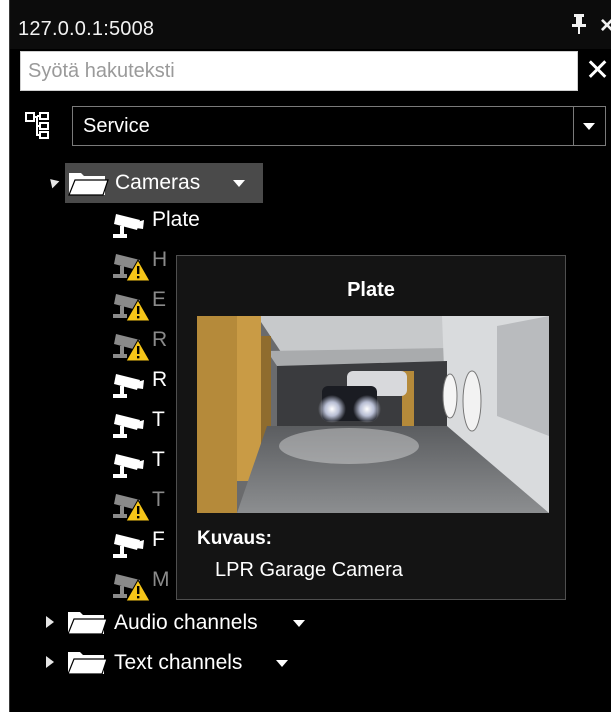 This screenshot has height=712, width=611. I want to click on chevron-down-icon, so click(589, 126).